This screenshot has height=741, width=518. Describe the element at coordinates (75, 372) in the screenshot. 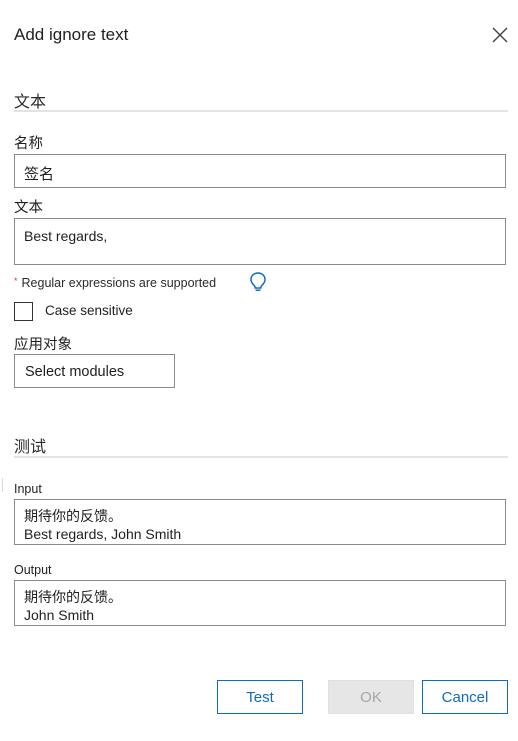

I see `modules-dropdown-value: Select modules` at that location.